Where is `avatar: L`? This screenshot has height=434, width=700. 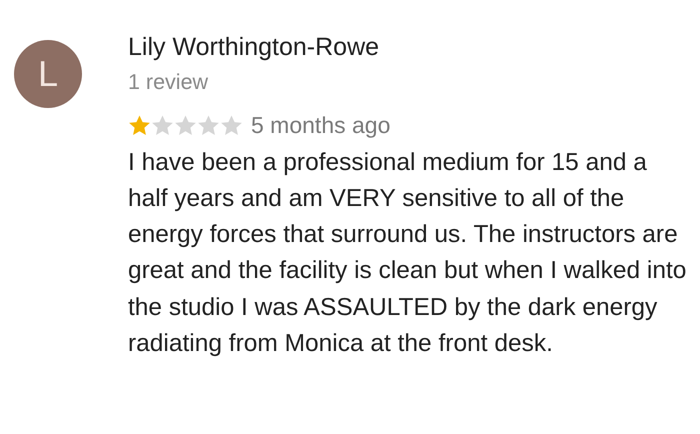 avatar: L is located at coordinates (48, 74).